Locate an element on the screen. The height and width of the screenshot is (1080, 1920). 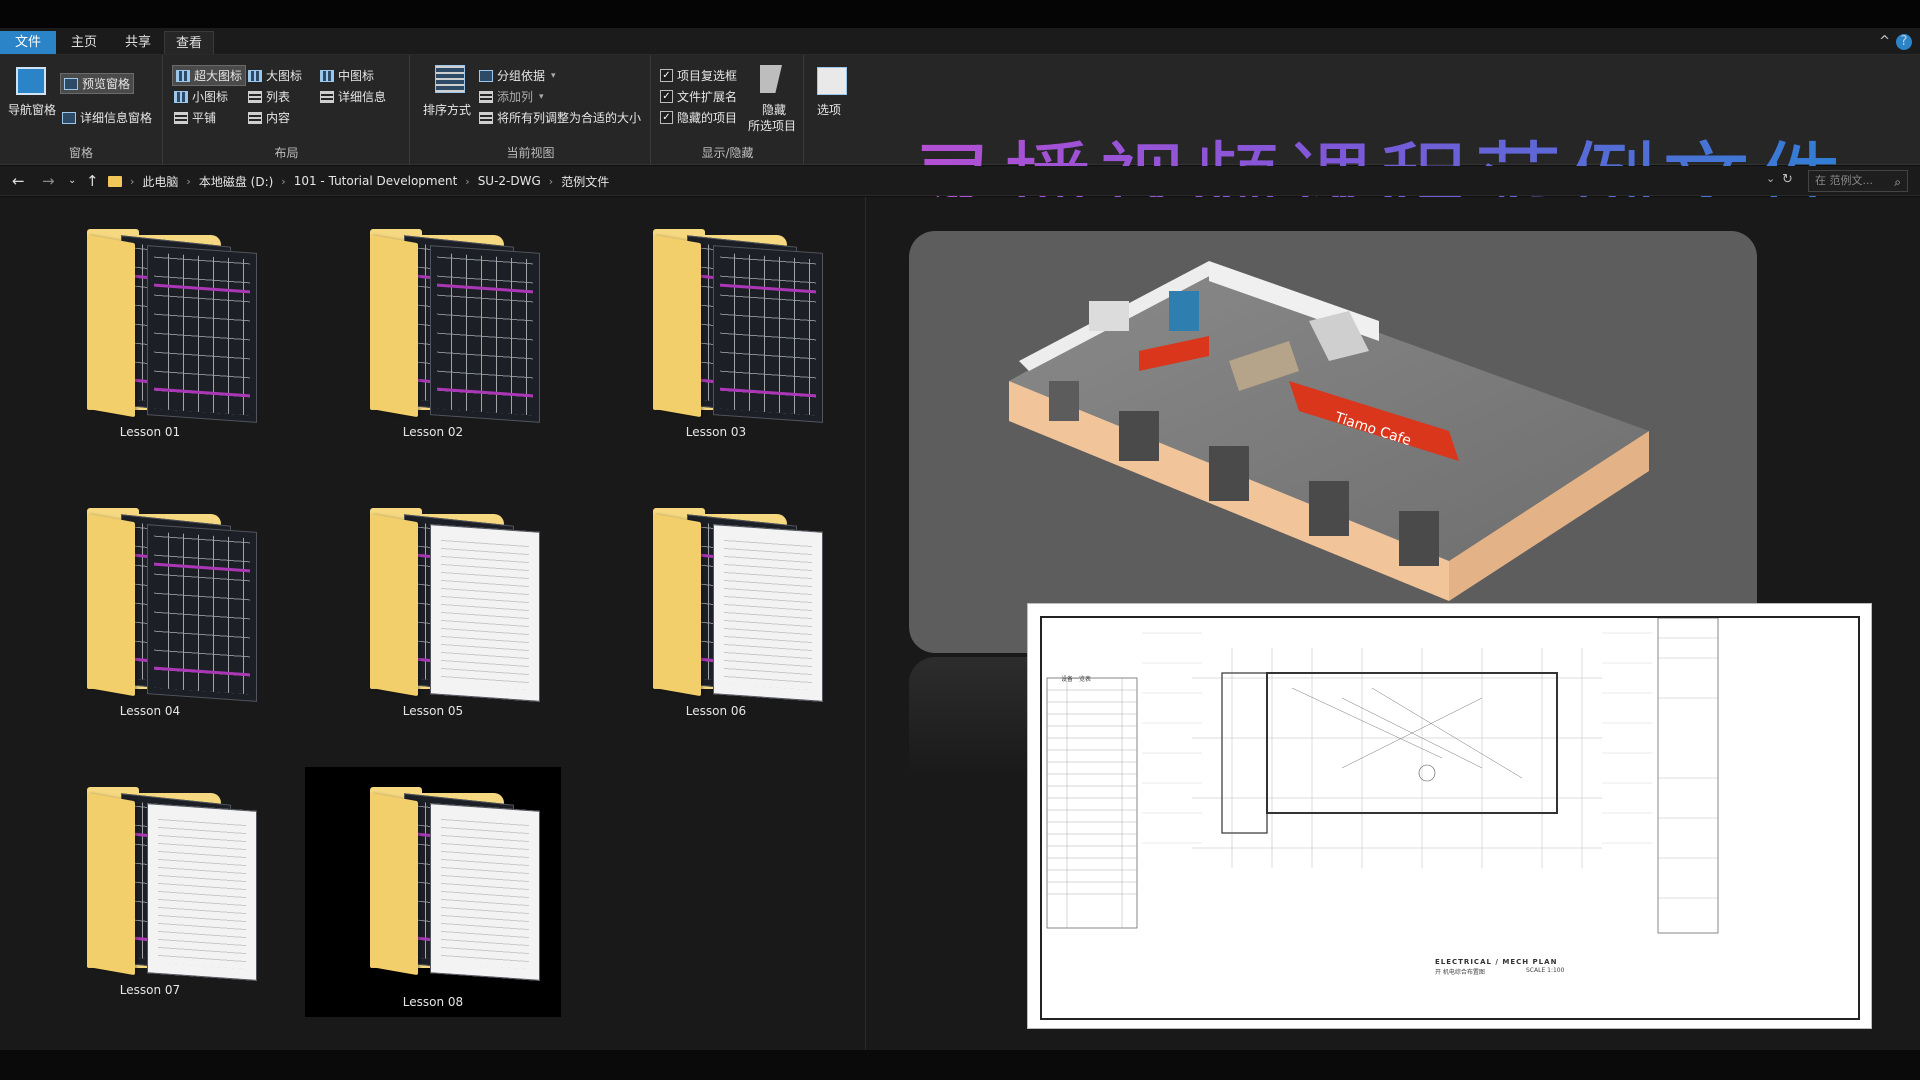
folder-item: Lesson 01 is located at coordinates (150, 322).